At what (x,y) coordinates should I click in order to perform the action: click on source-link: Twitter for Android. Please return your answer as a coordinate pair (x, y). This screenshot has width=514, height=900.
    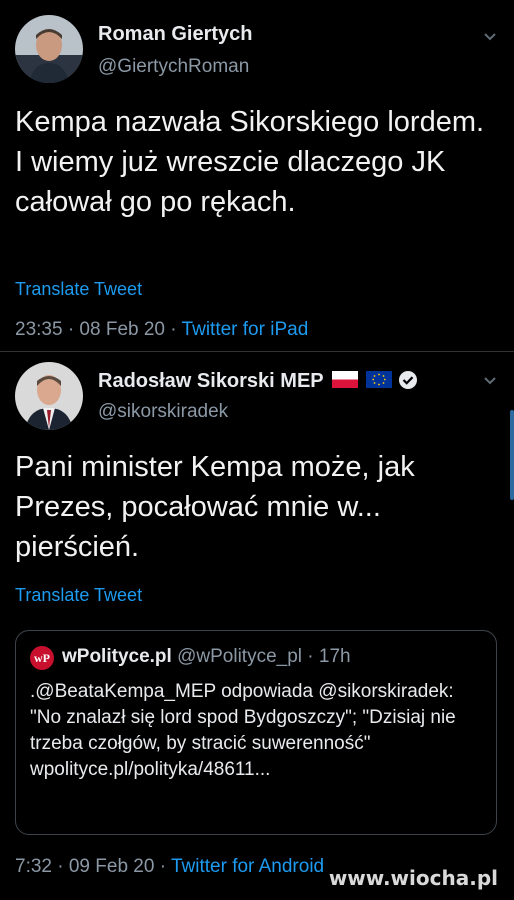
    Looking at the image, I should click on (247, 866).